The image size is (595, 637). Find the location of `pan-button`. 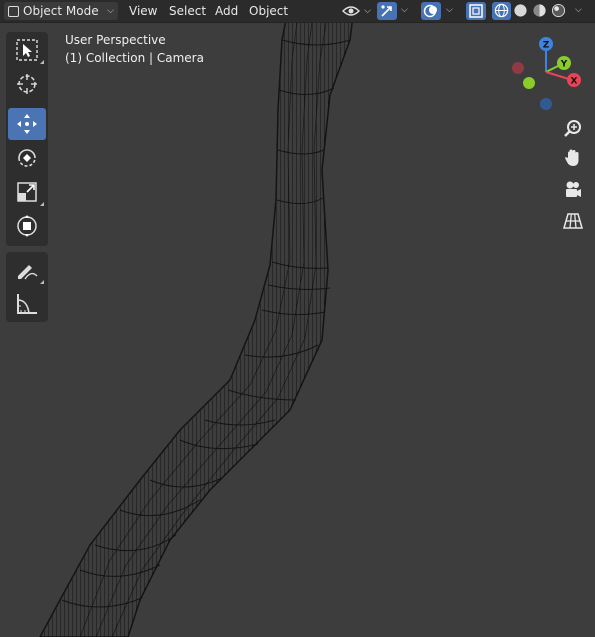

pan-button is located at coordinates (573, 158).